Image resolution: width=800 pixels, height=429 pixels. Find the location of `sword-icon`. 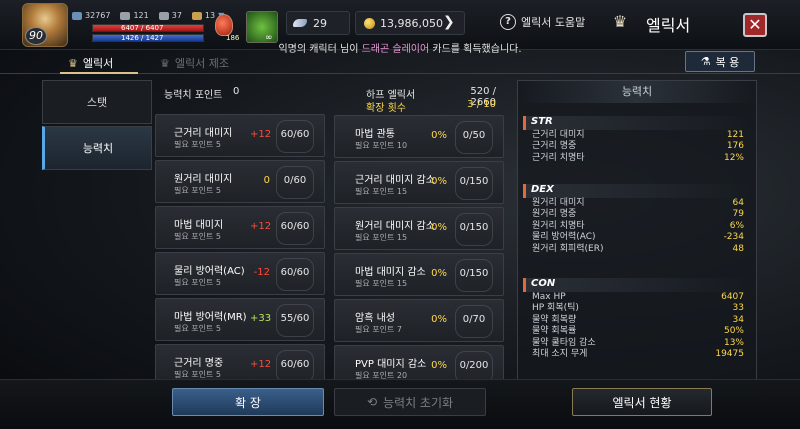

sword-icon is located at coordinates (125, 15).